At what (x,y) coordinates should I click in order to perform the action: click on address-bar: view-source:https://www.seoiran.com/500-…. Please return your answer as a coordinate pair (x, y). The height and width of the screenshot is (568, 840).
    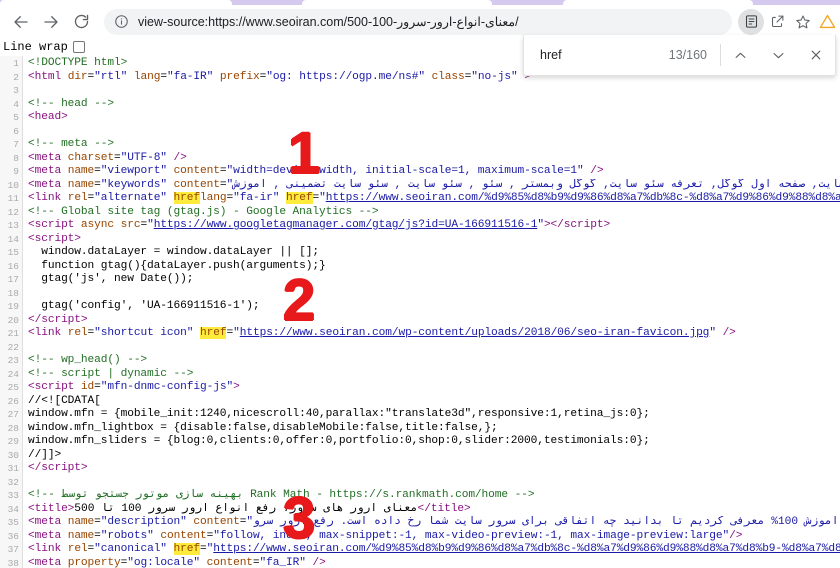
    Looking at the image, I should click on (418, 21).